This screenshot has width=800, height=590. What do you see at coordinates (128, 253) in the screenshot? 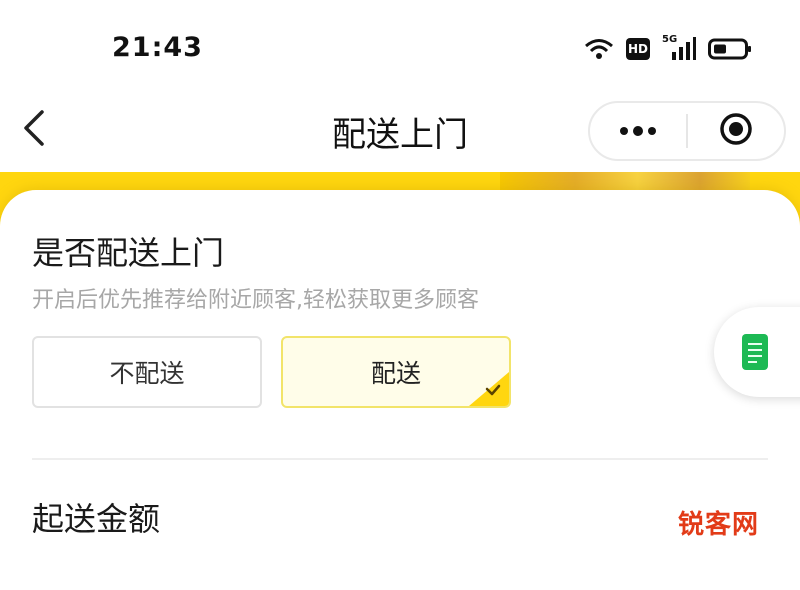
I see `delivery-section-title: 是否配送上门` at bounding box center [128, 253].